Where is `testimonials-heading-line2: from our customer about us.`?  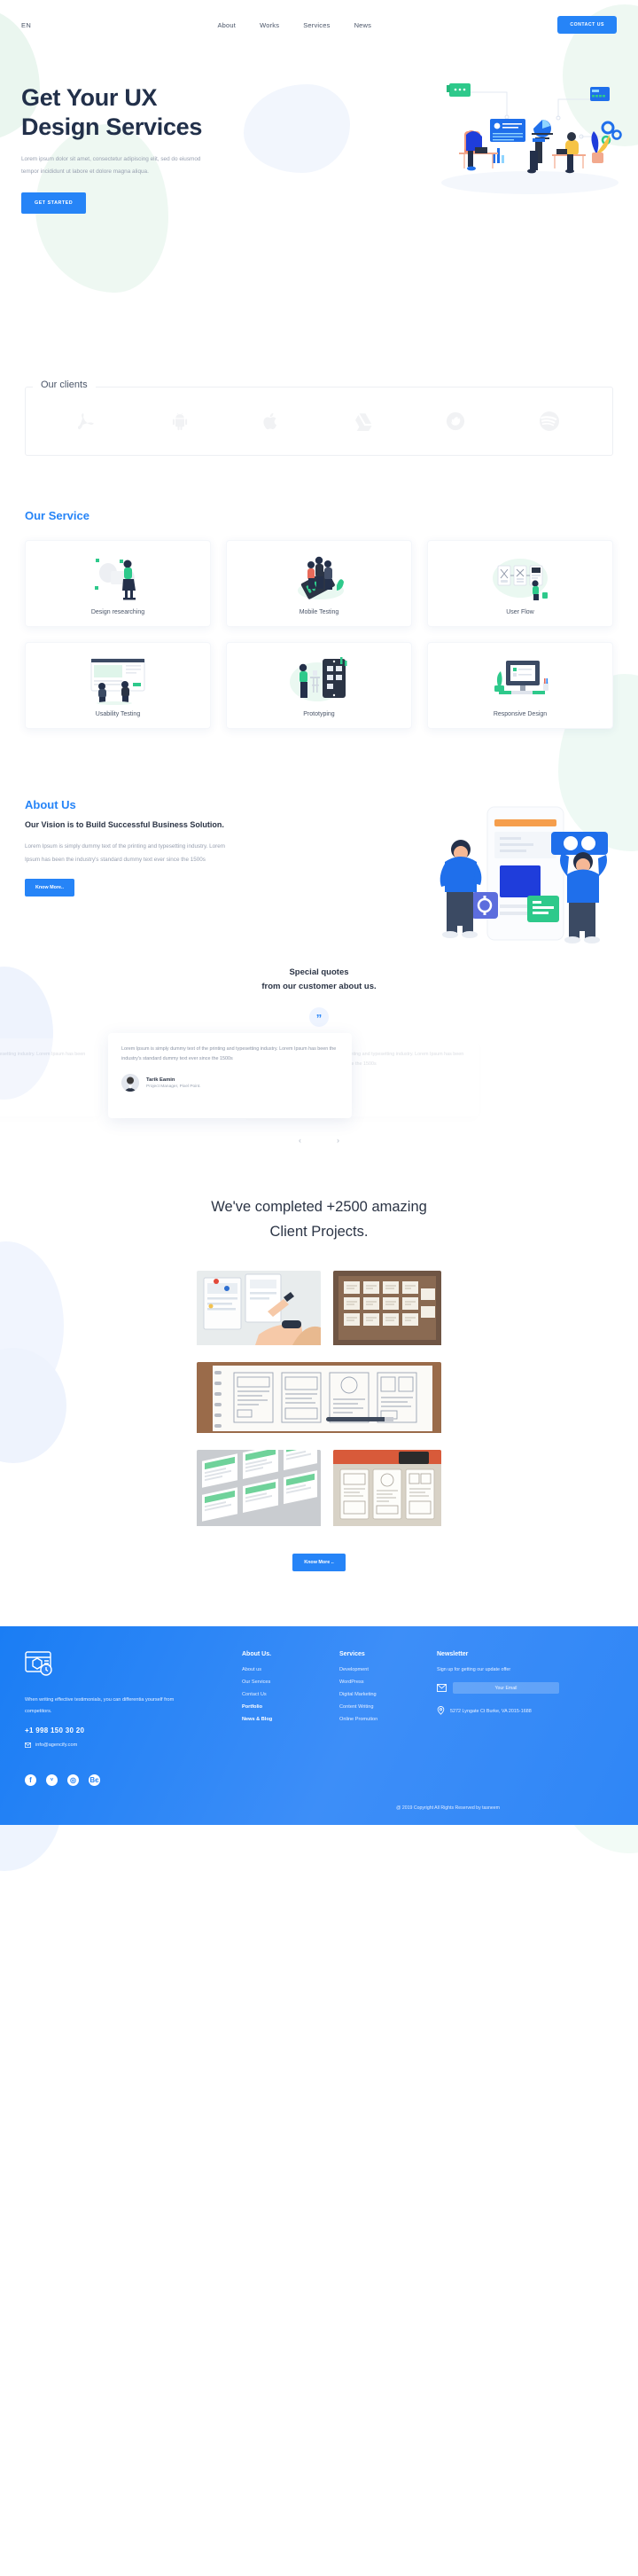
testimonials-heading-line2: from our customer about us. is located at coordinates (319, 987).